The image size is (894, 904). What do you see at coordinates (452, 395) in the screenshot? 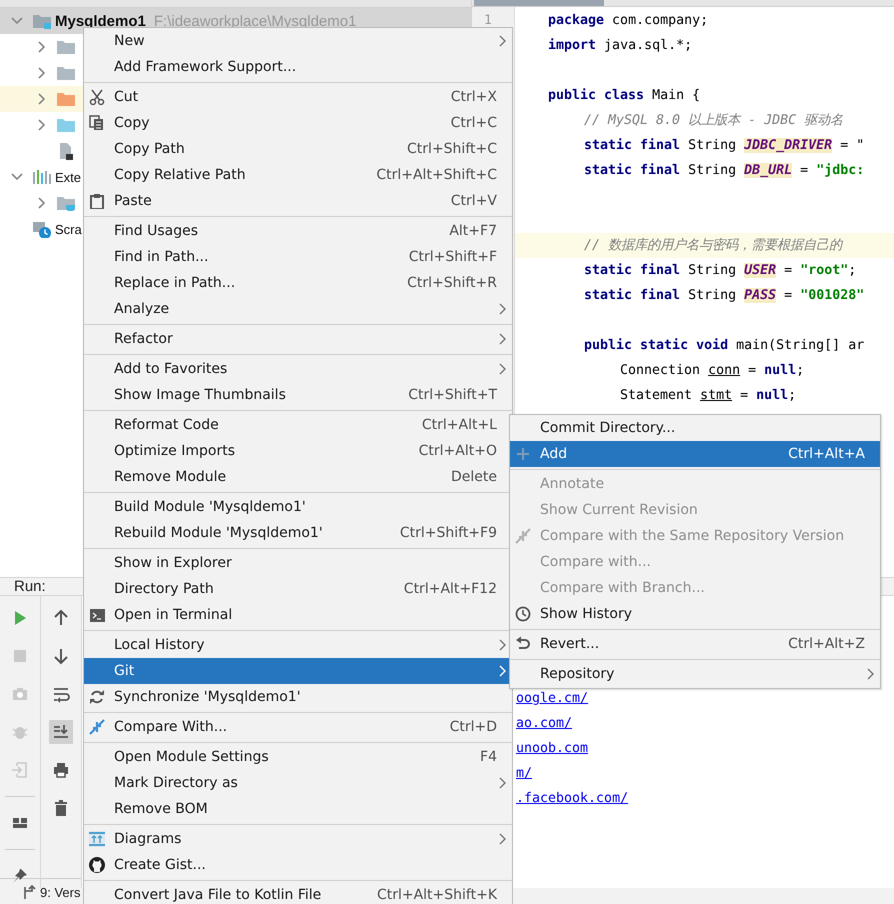
I see `shortcut-text: Ctrl+Shift+T` at bounding box center [452, 395].